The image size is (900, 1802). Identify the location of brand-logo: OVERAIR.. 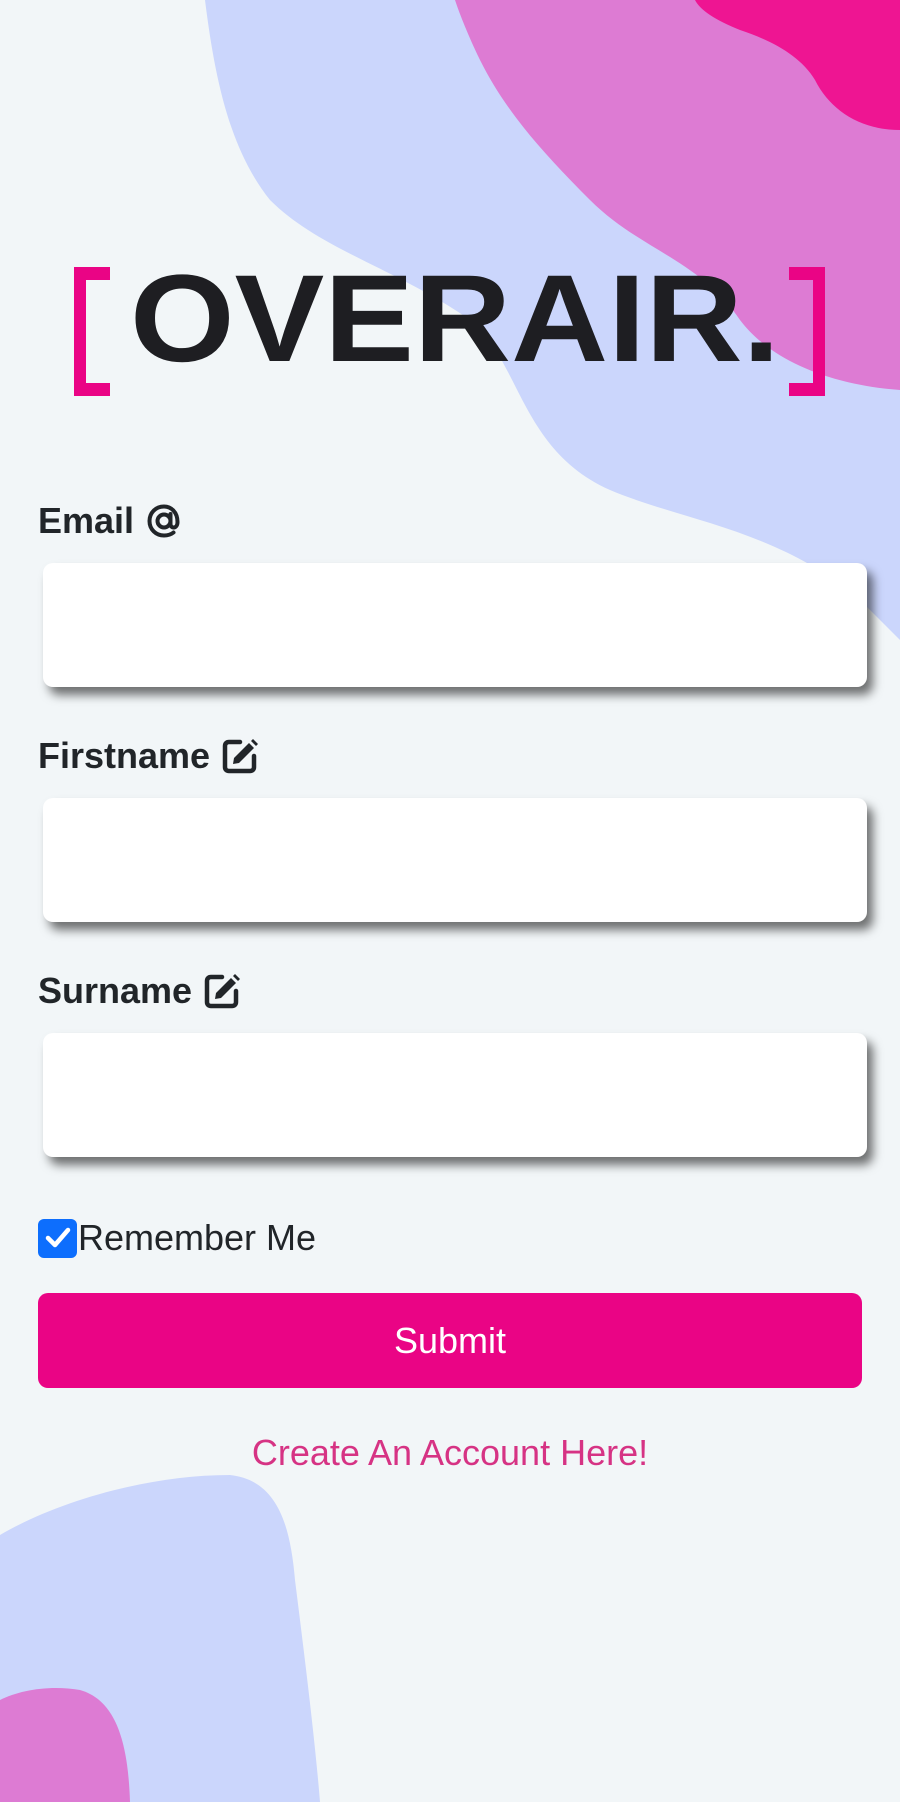
(449, 323).